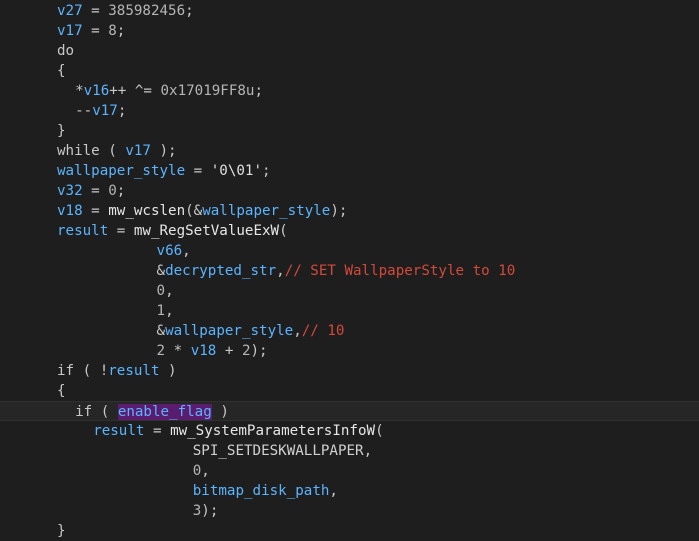  What do you see at coordinates (278, 451) in the screenshot?
I see `code-constant: SPI_SETDESKWALLPAPER` at bounding box center [278, 451].